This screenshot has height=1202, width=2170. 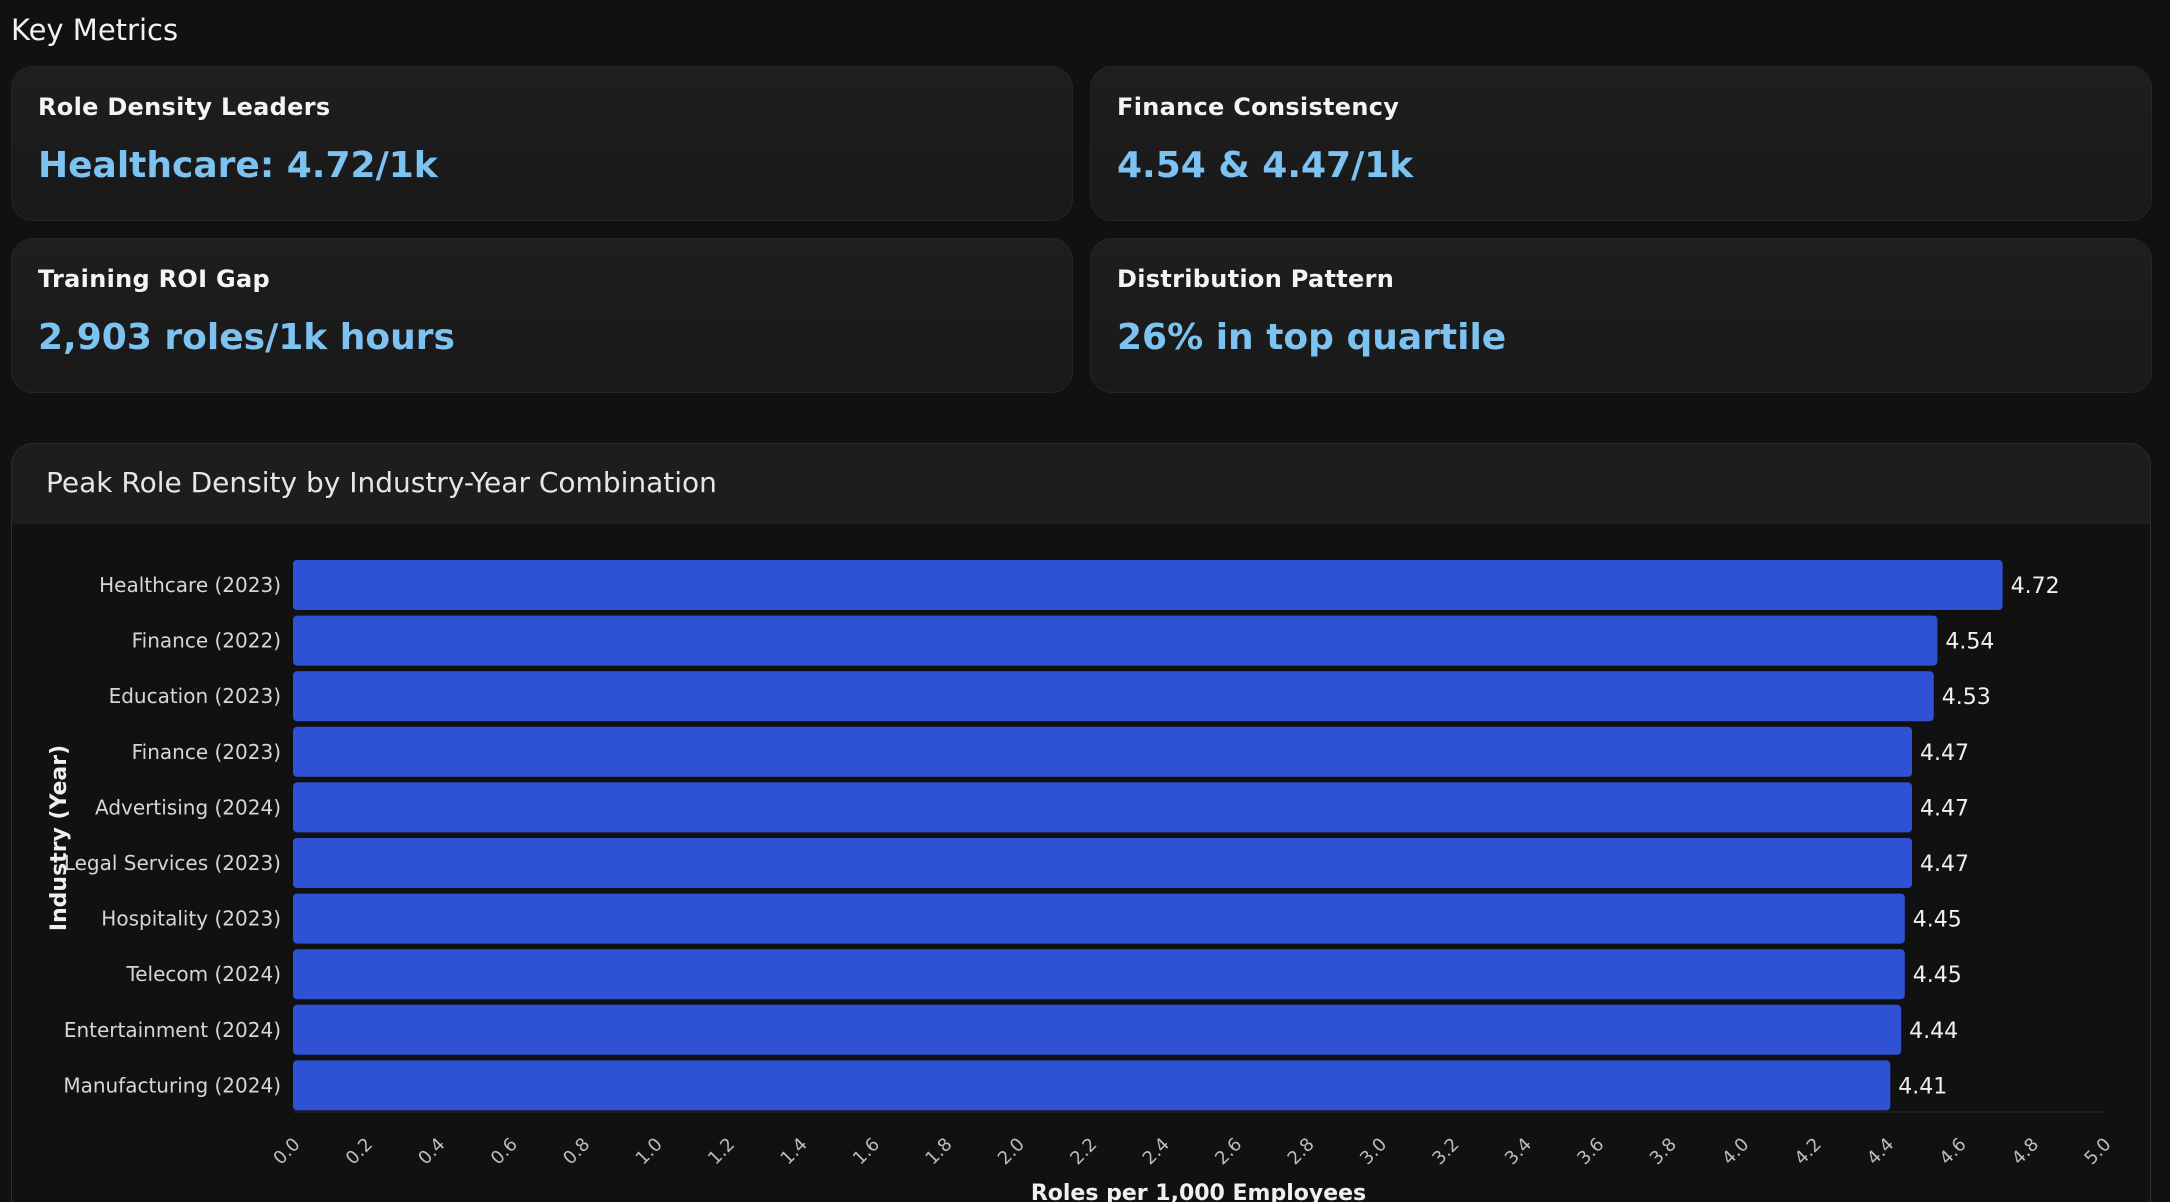 I want to click on x-tick-label: 3.4, so click(x=1518, y=1151).